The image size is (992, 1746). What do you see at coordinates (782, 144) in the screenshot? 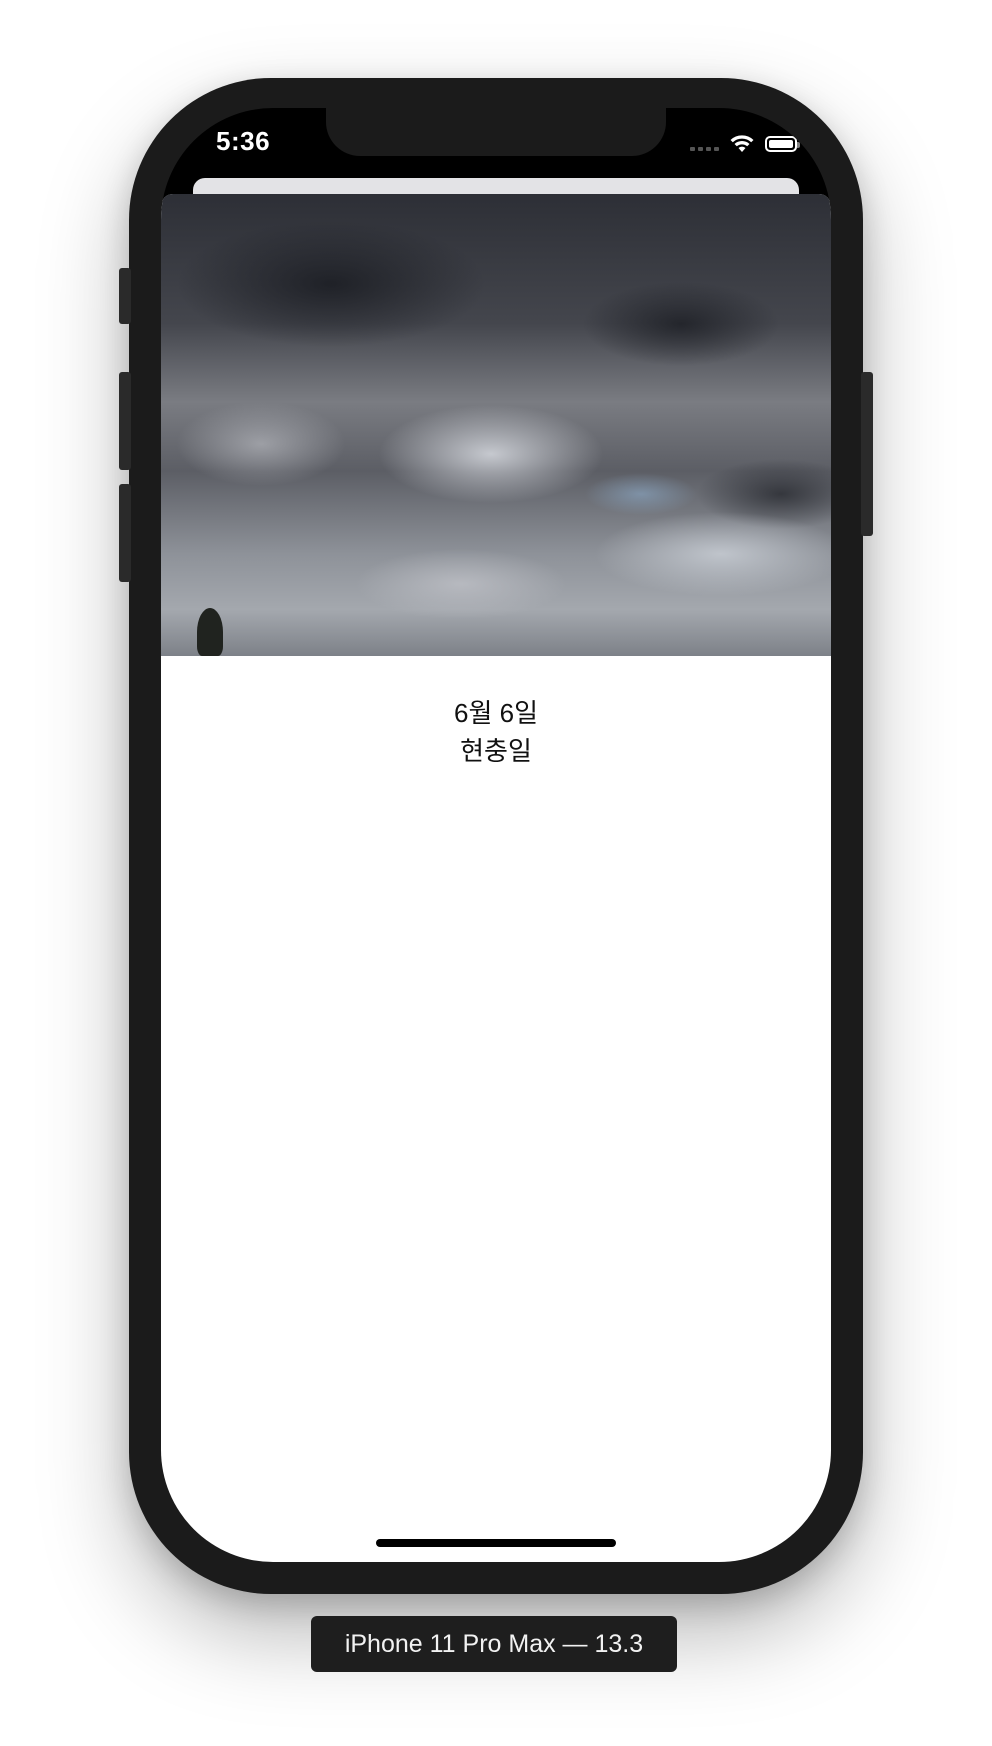
I see `battery-icon` at bounding box center [782, 144].